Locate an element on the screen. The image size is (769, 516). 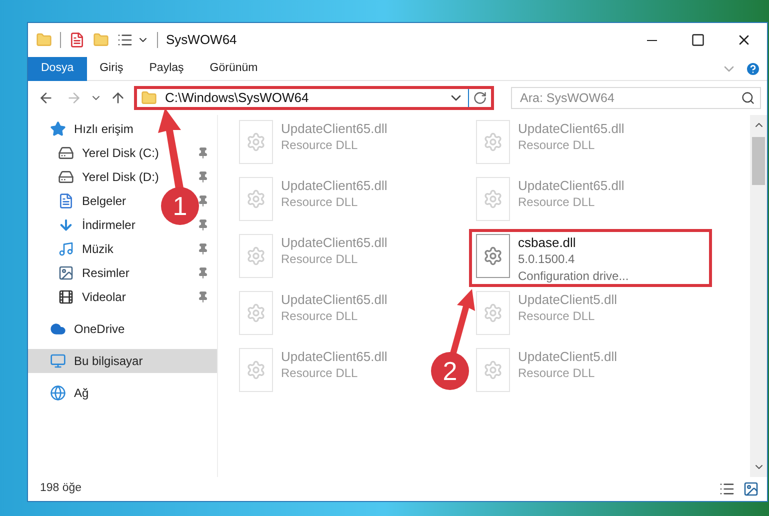
back-icon is located at coordinates (46, 98).